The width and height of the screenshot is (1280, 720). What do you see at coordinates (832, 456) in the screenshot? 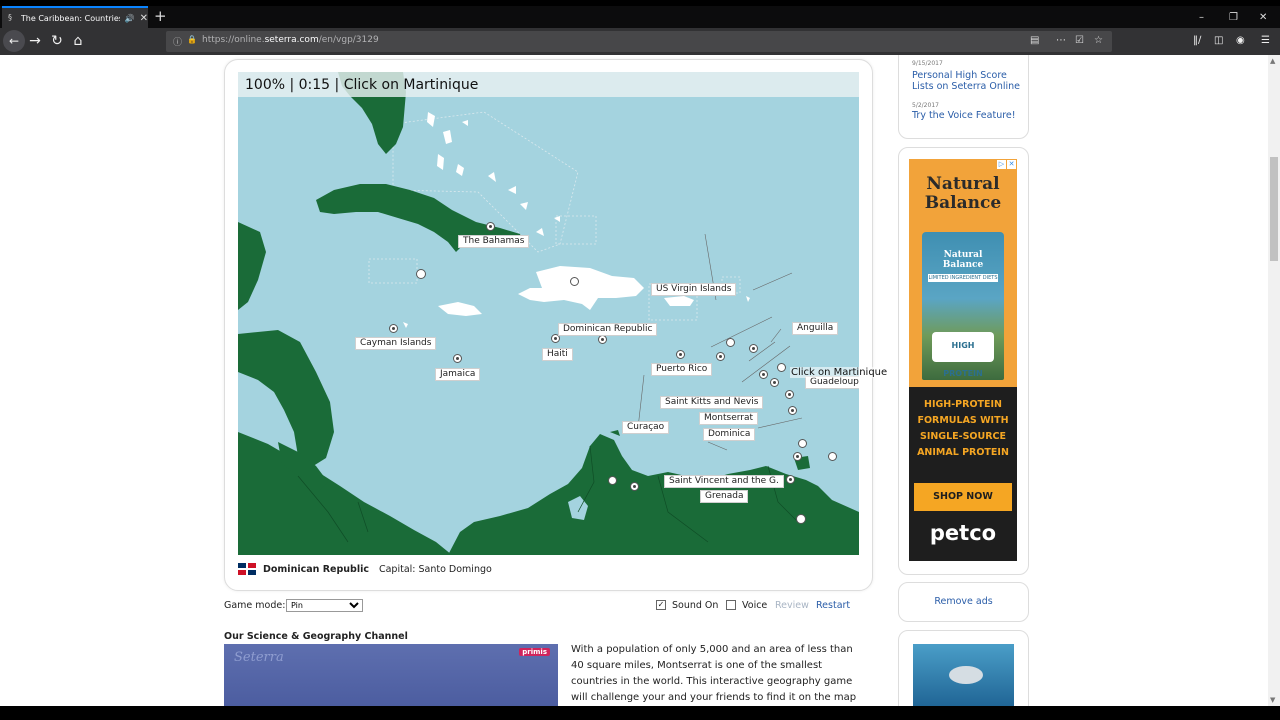
I see `pin-barbados` at bounding box center [832, 456].